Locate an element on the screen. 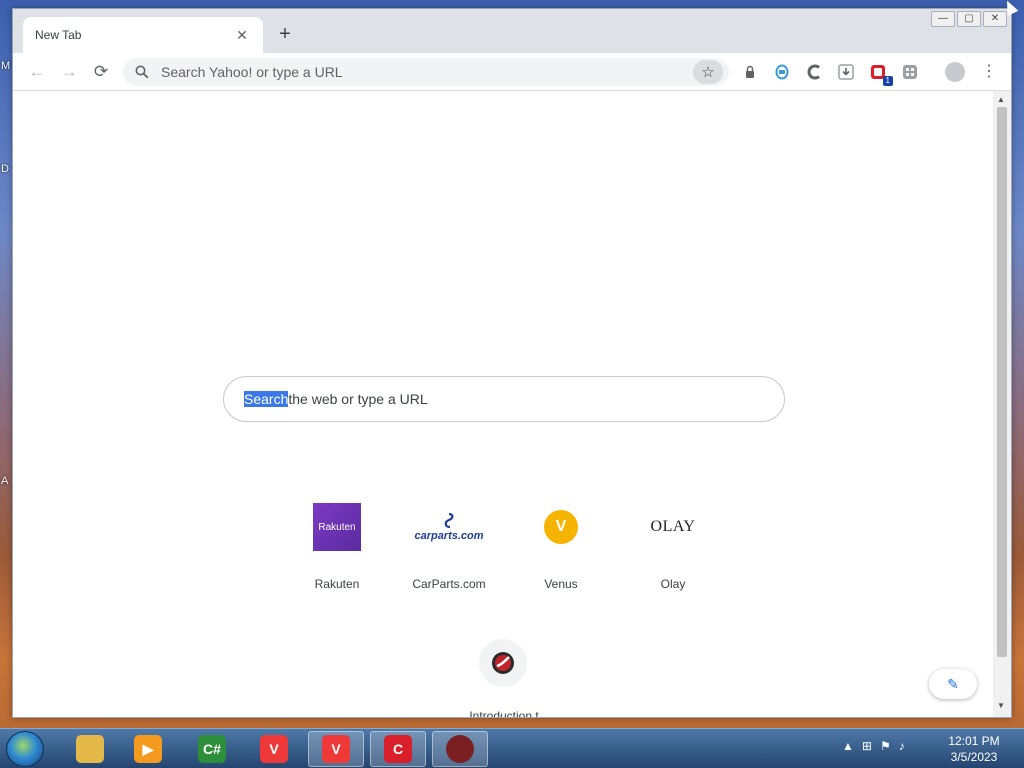 Image resolution: width=1024 pixels, height=768 pixels. lock-extension-icon is located at coordinates (750, 72).